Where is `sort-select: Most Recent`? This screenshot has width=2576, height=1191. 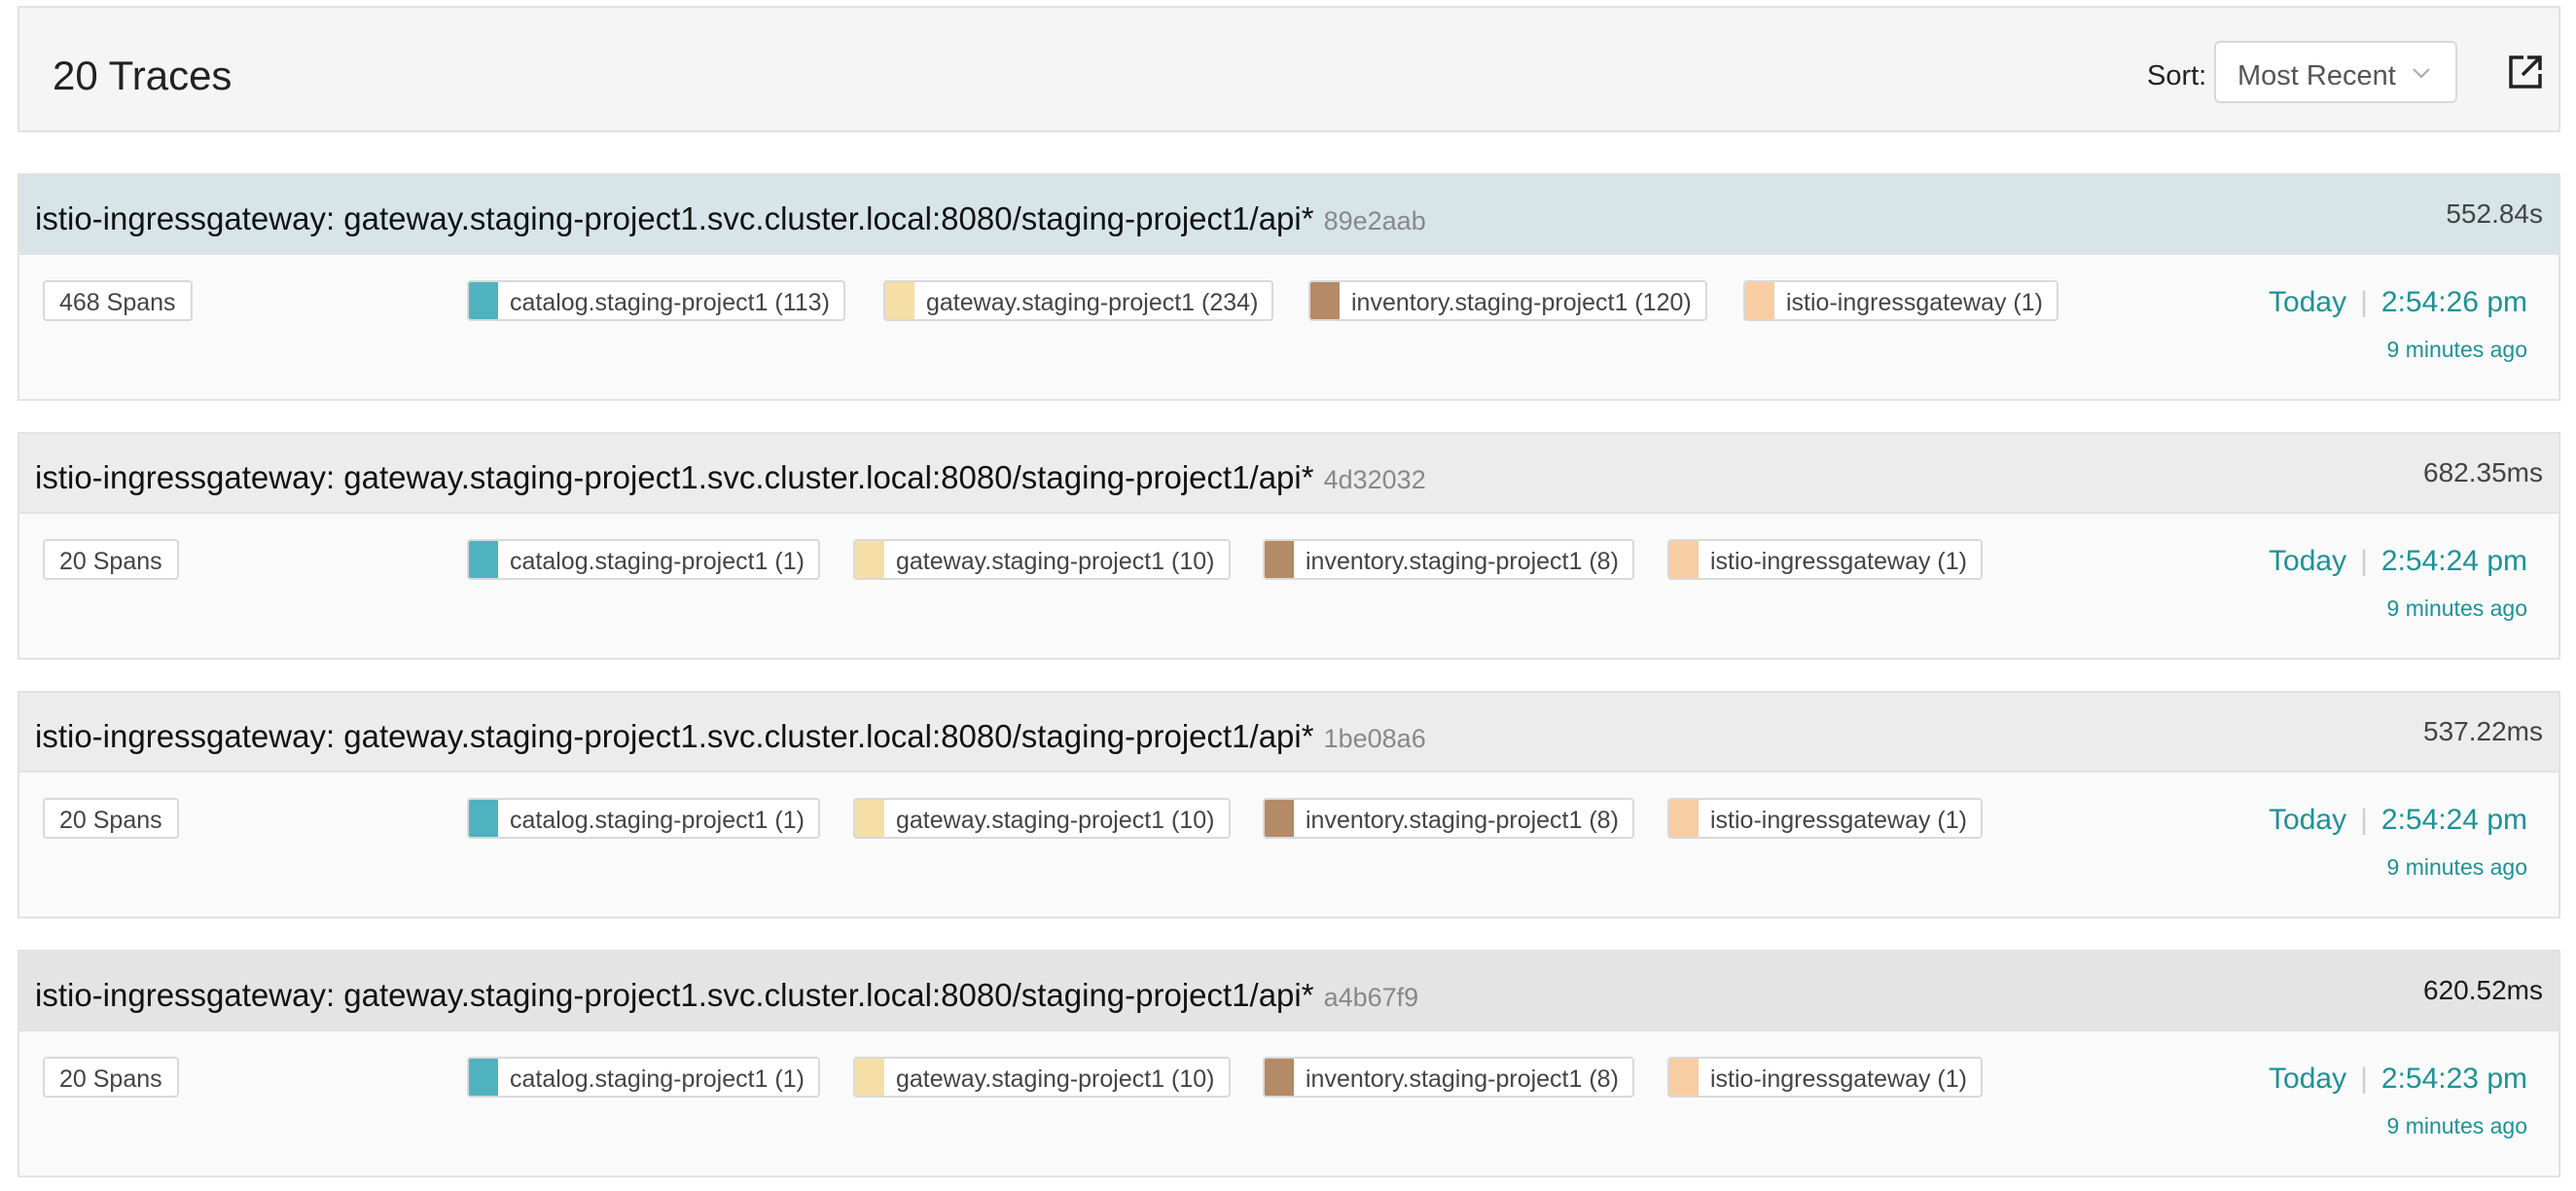 sort-select: Most Recent is located at coordinates (2335, 72).